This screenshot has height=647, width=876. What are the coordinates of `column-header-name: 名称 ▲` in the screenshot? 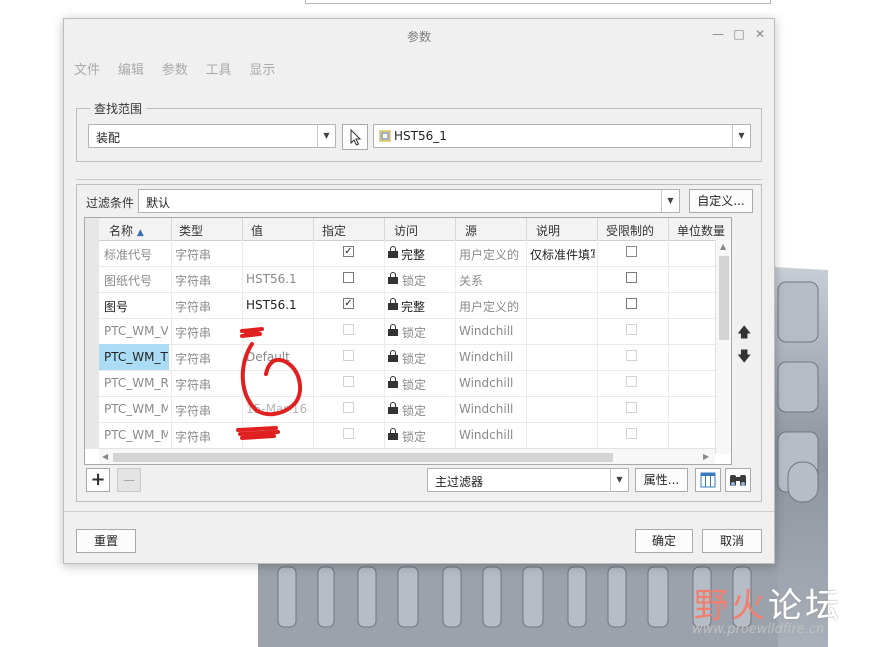 It's located at (126, 230).